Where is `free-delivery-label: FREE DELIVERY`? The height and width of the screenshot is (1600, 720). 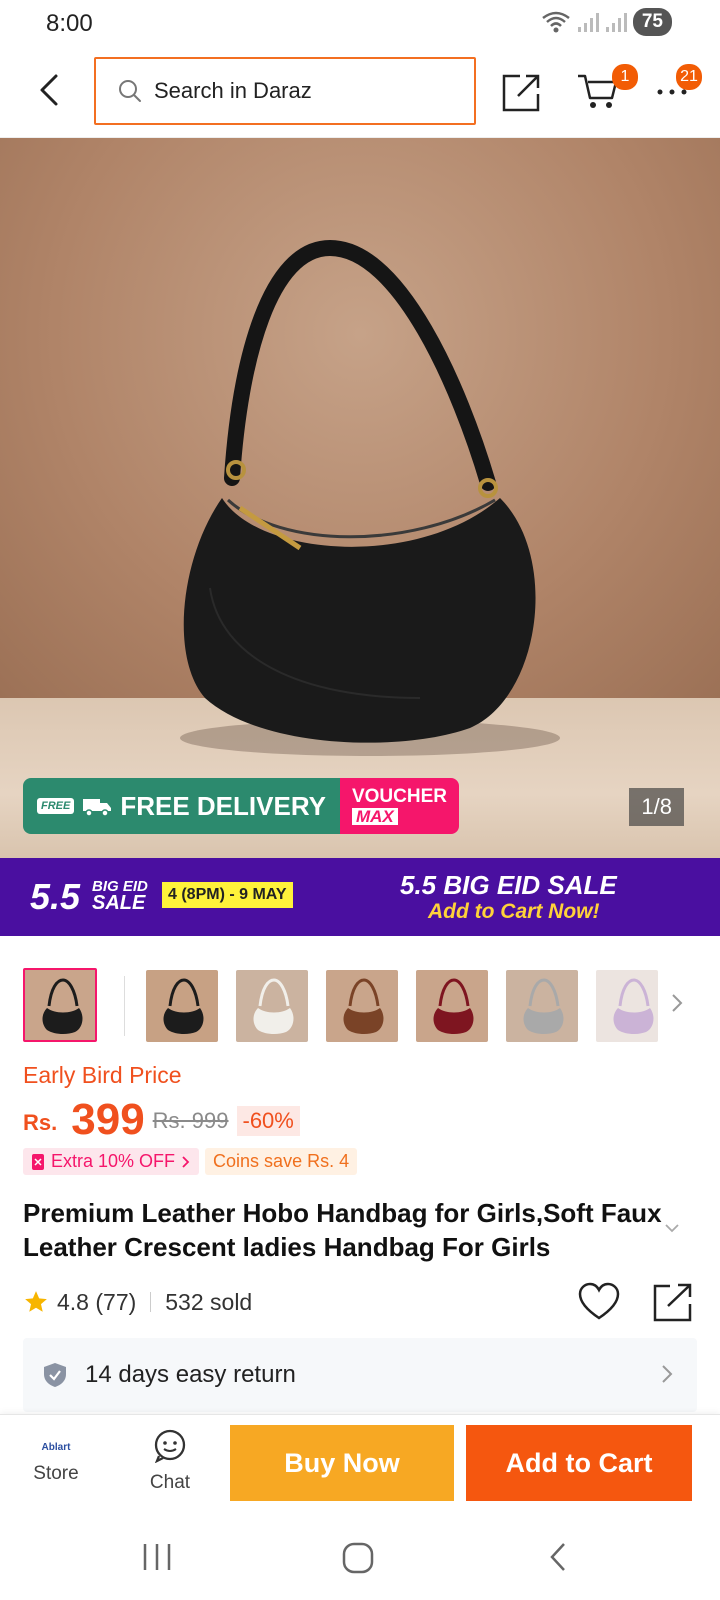
free-delivery-label: FREE DELIVERY is located at coordinates (223, 805).